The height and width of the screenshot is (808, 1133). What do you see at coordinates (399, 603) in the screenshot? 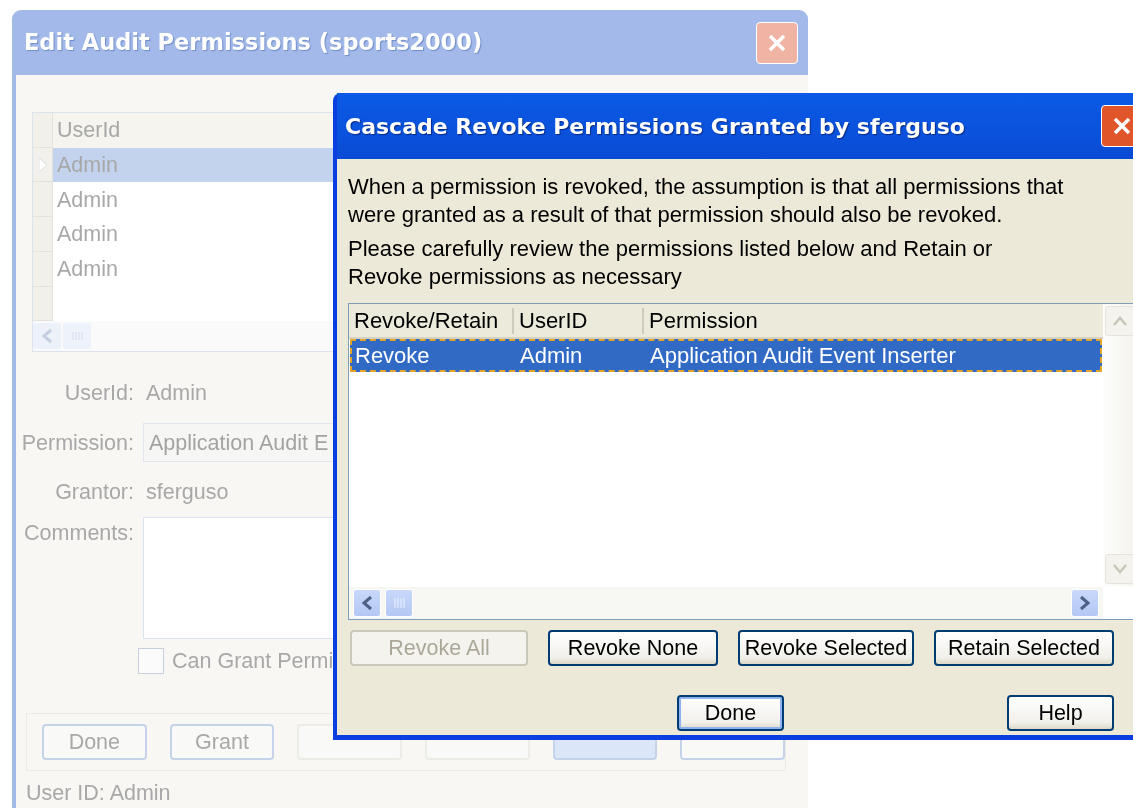
I see `scroll-thumb-icon` at bounding box center [399, 603].